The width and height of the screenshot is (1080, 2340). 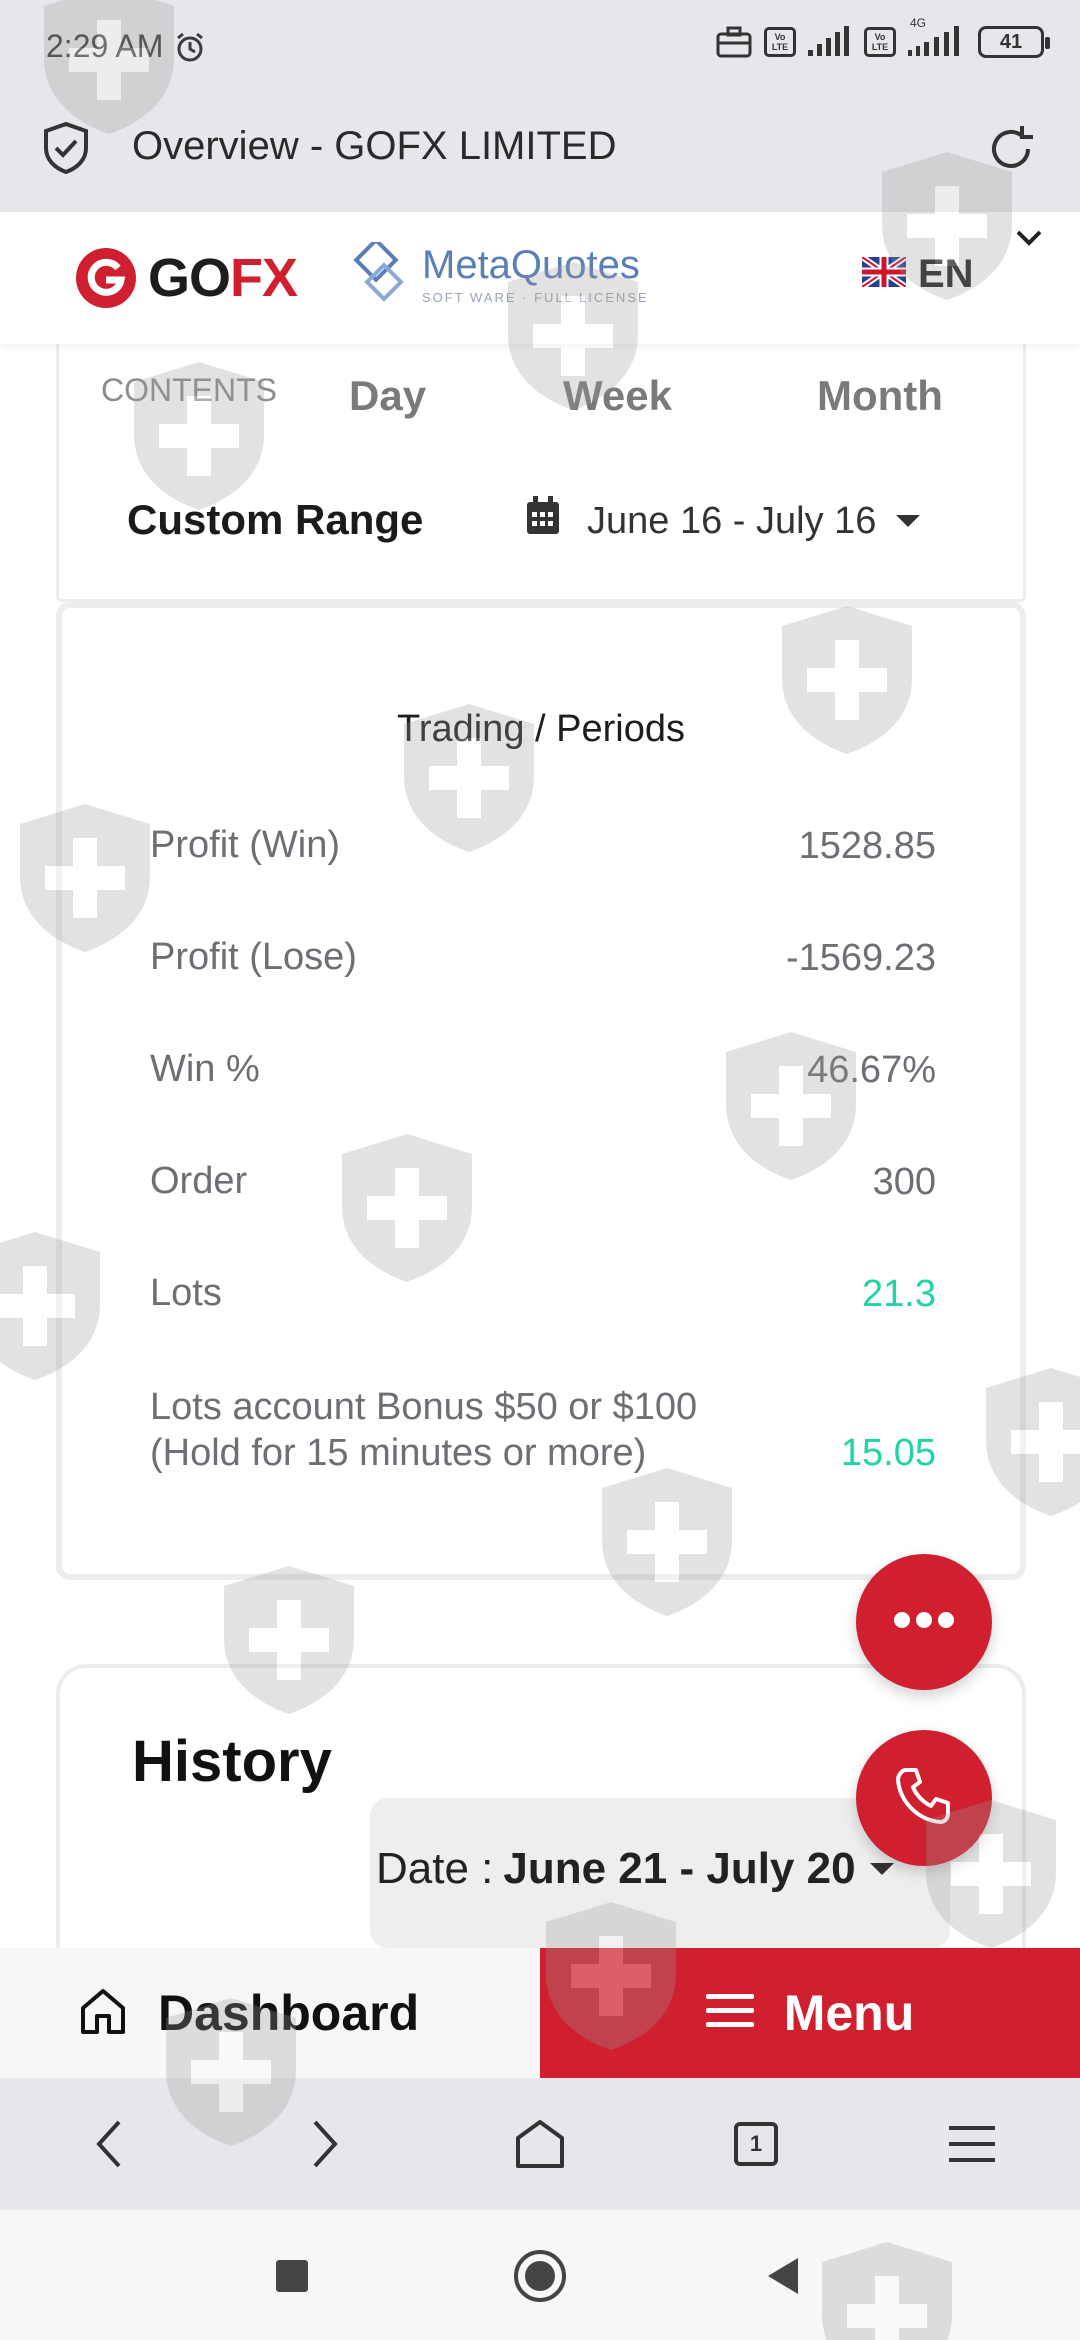 I want to click on bottom-navigation: Dashboard Menu, so click(x=540, y=2013).